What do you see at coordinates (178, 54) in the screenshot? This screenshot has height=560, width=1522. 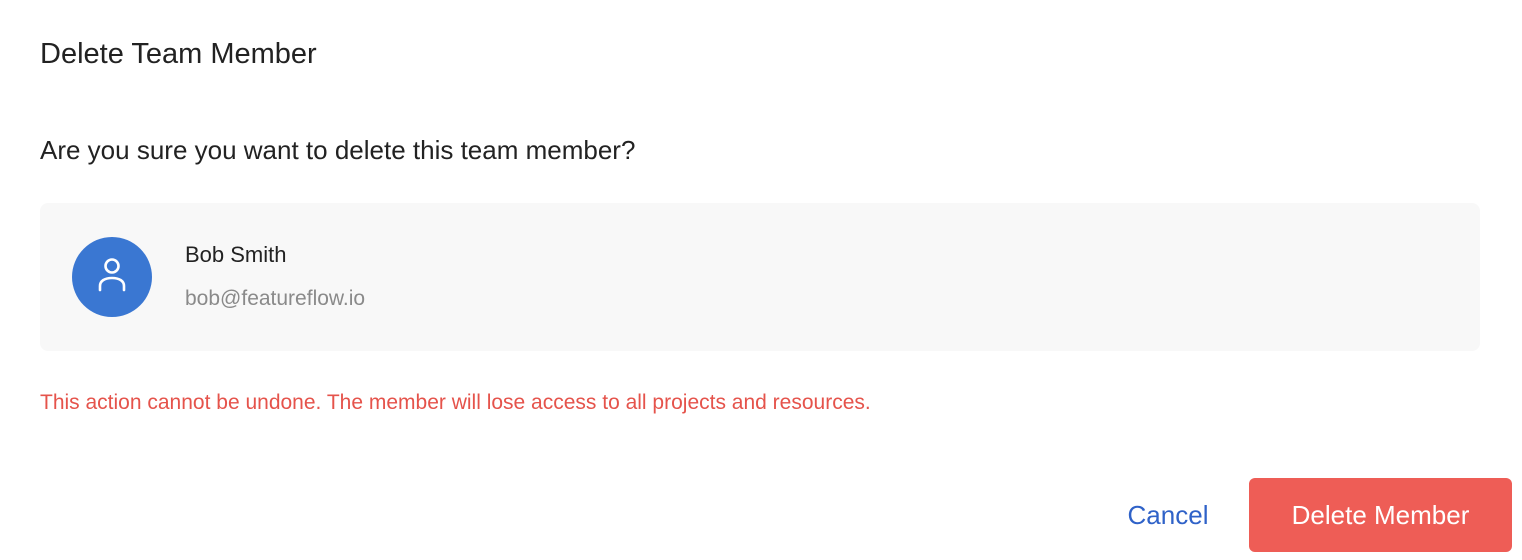 I see `dialog-title: Delete Team Member` at bounding box center [178, 54].